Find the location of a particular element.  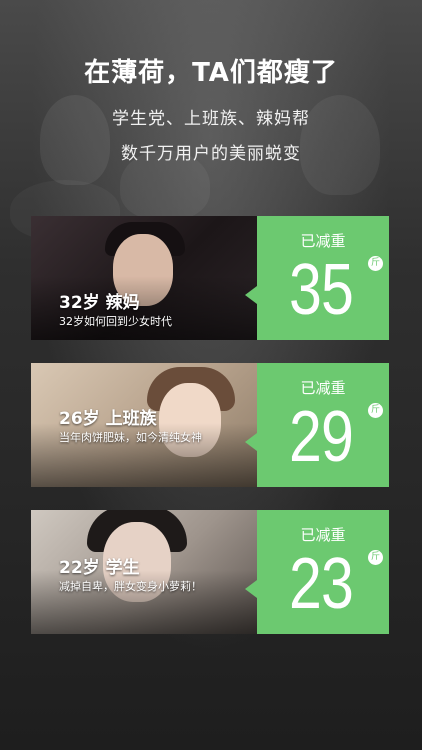

page-headline: 在薄荷，TA们都瘦了 is located at coordinates (211, 73).